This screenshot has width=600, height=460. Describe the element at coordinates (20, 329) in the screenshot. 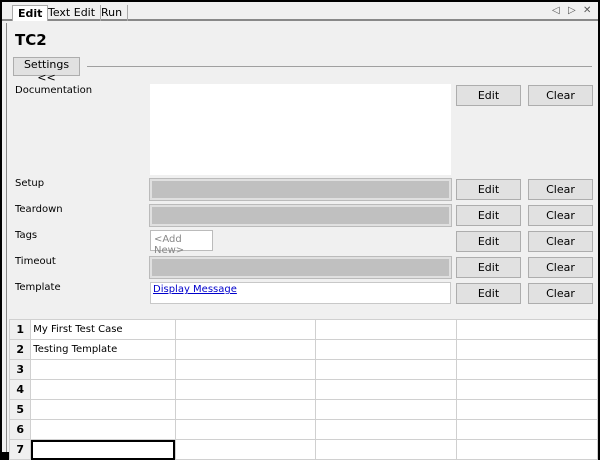

I see `row-header: 1` at that location.